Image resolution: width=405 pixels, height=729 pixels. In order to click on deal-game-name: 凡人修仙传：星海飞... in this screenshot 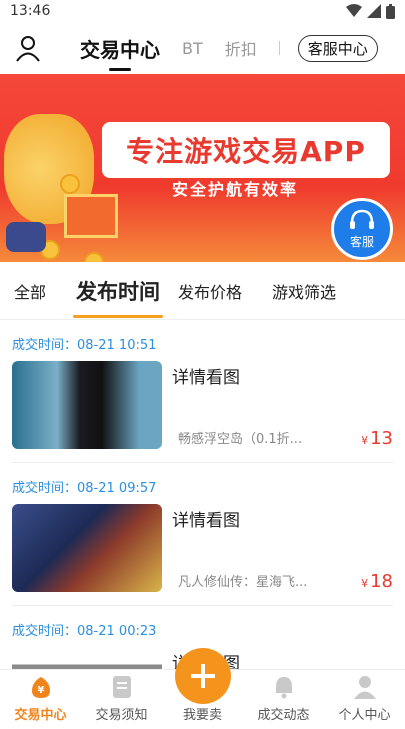, I will do `click(243, 582)`.